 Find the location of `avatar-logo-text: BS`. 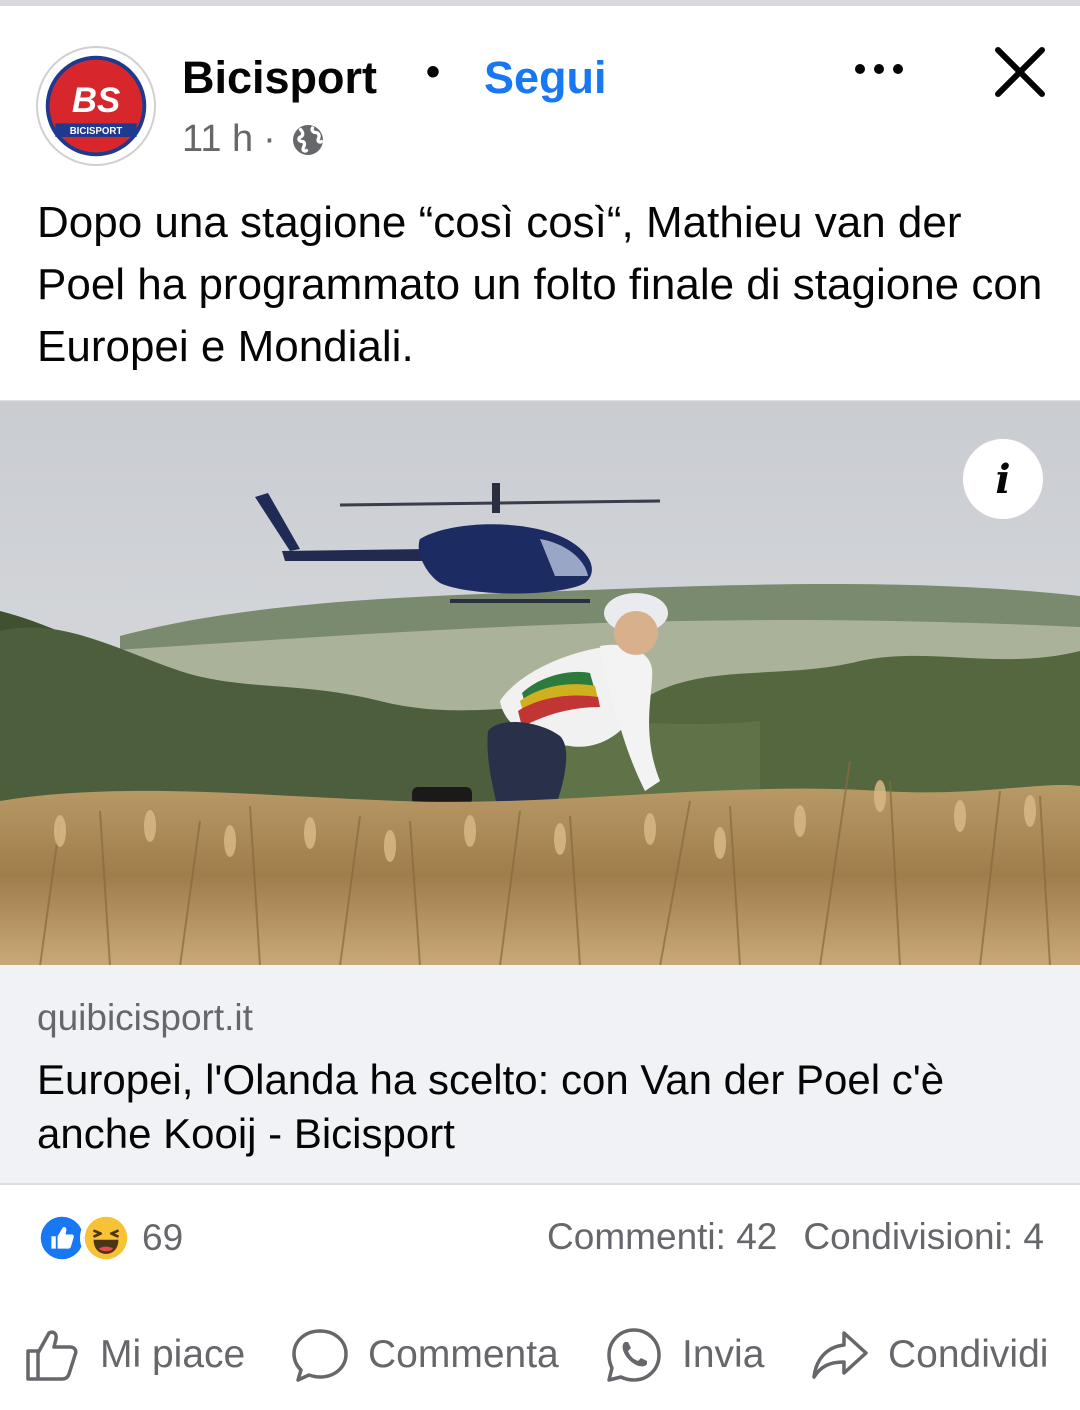

avatar-logo-text: BS is located at coordinates (96, 100).